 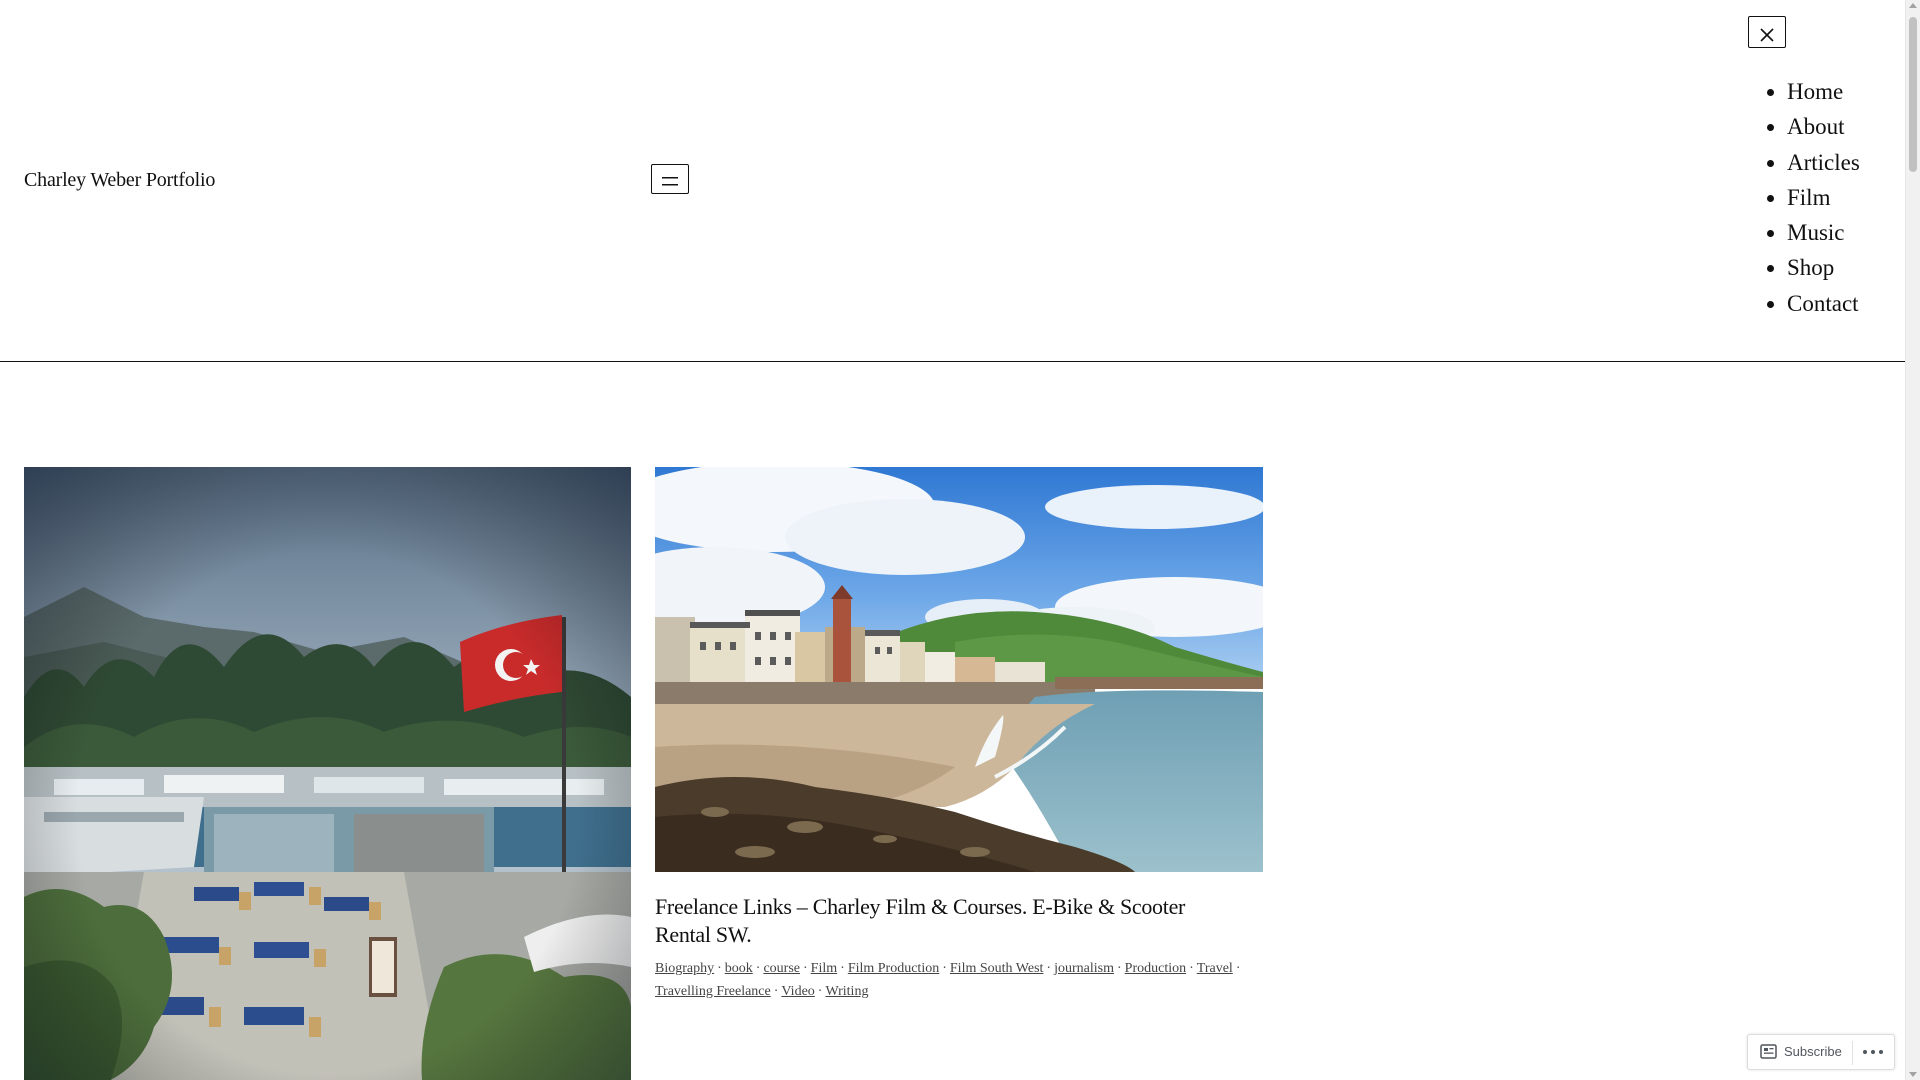 What do you see at coordinates (1913, 94) in the screenshot?
I see `scrollbar-thumb` at bounding box center [1913, 94].